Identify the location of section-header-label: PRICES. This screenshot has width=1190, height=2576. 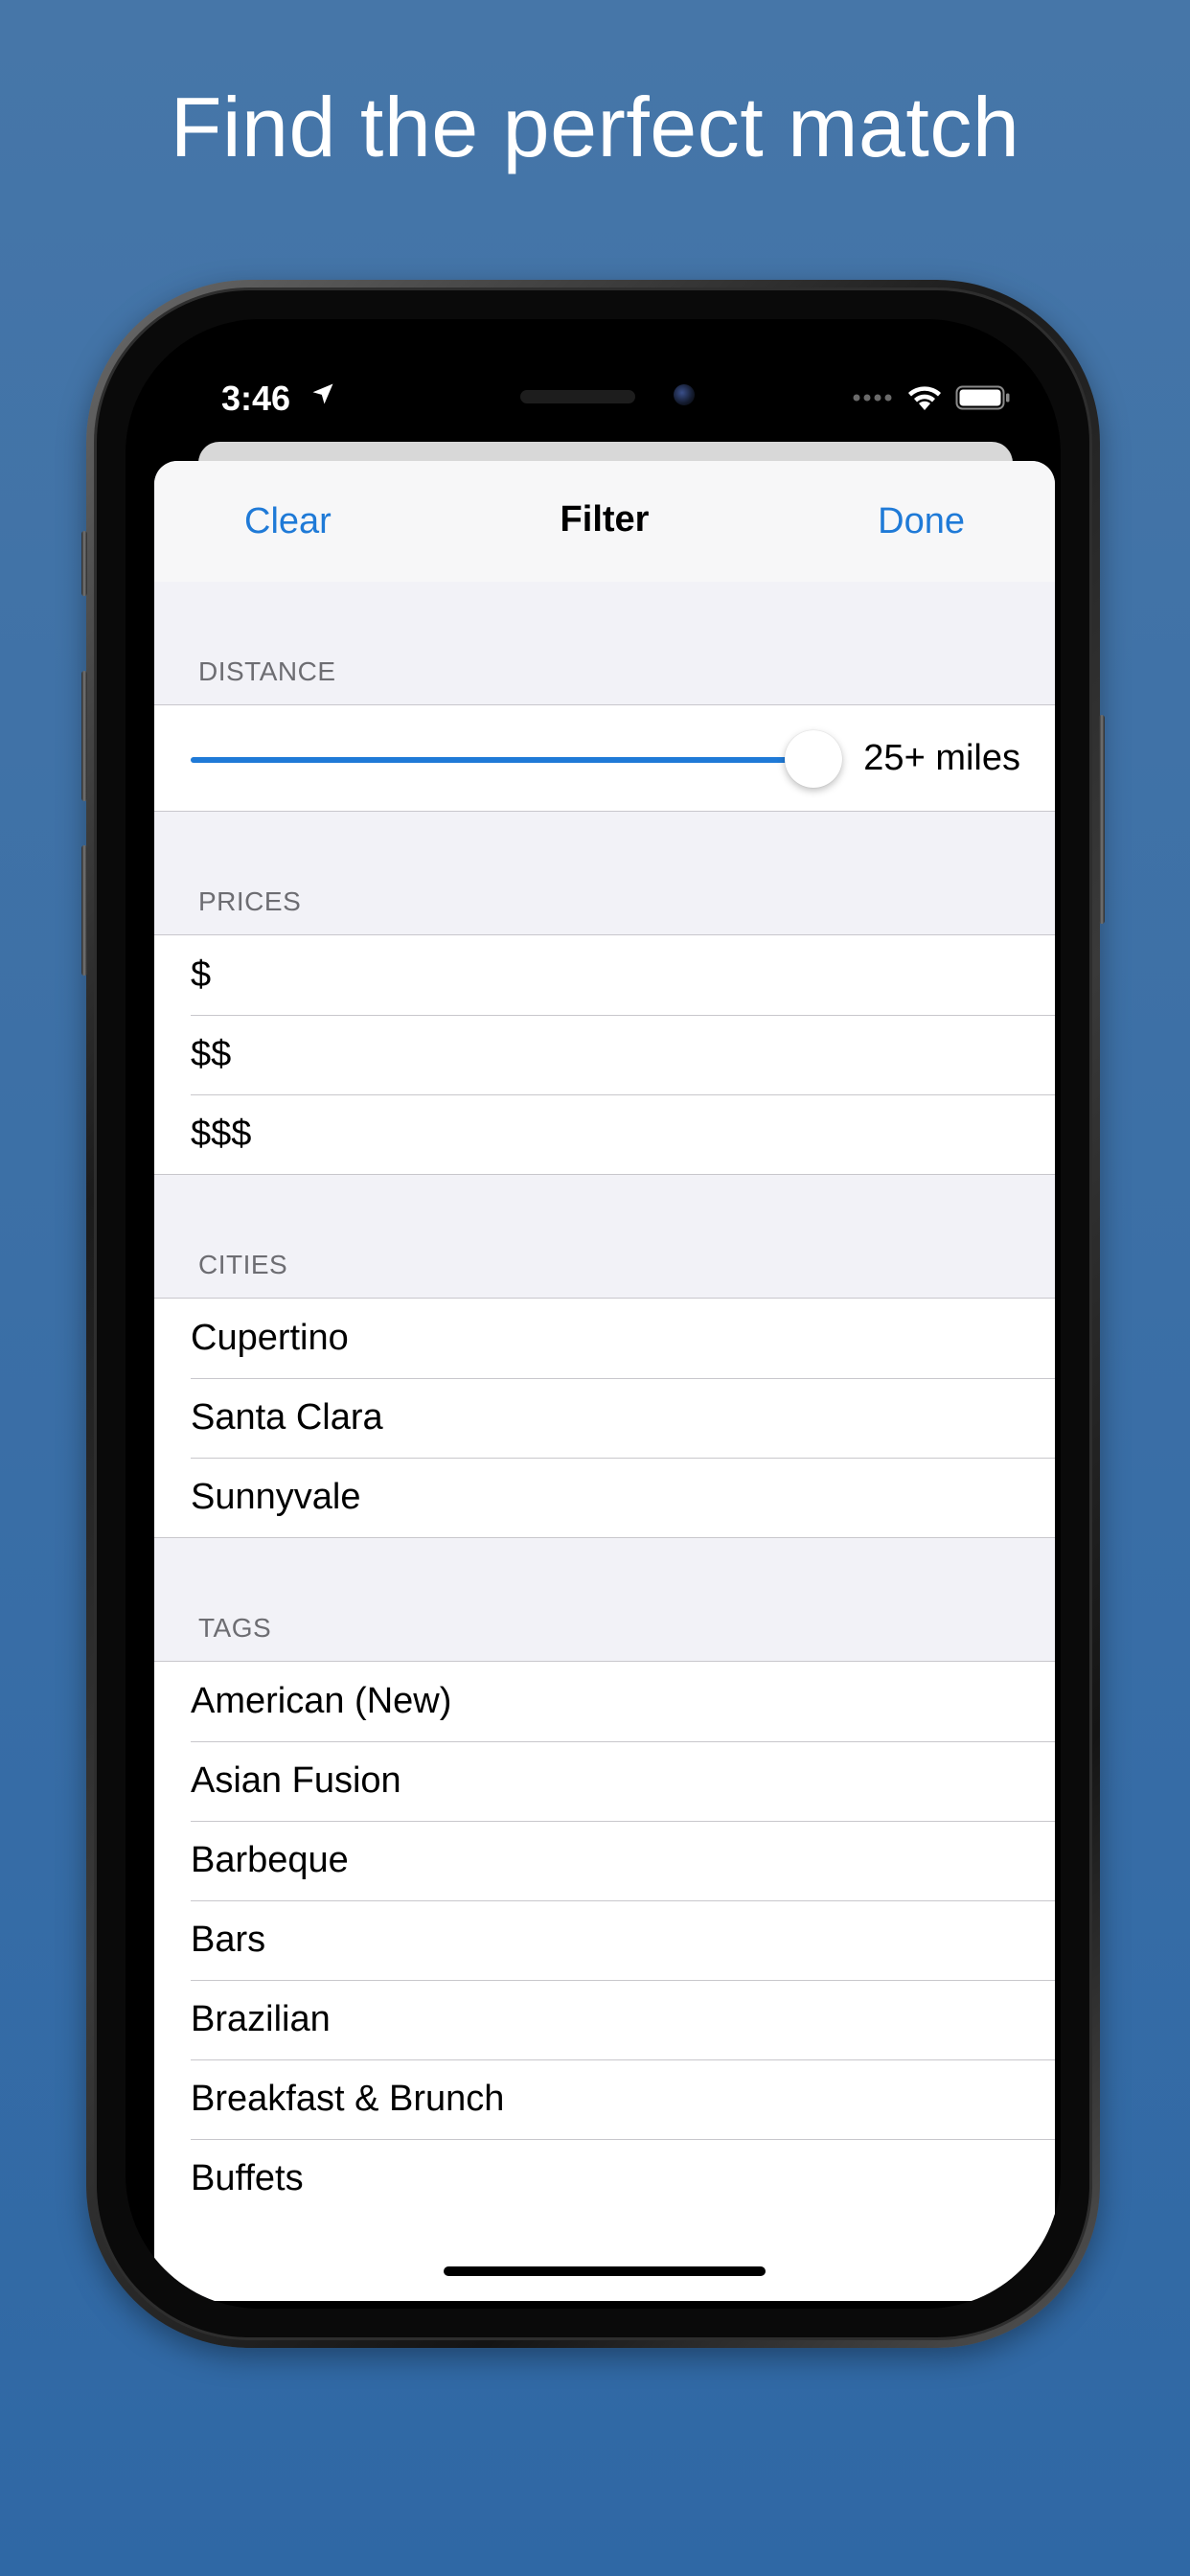
(250, 901).